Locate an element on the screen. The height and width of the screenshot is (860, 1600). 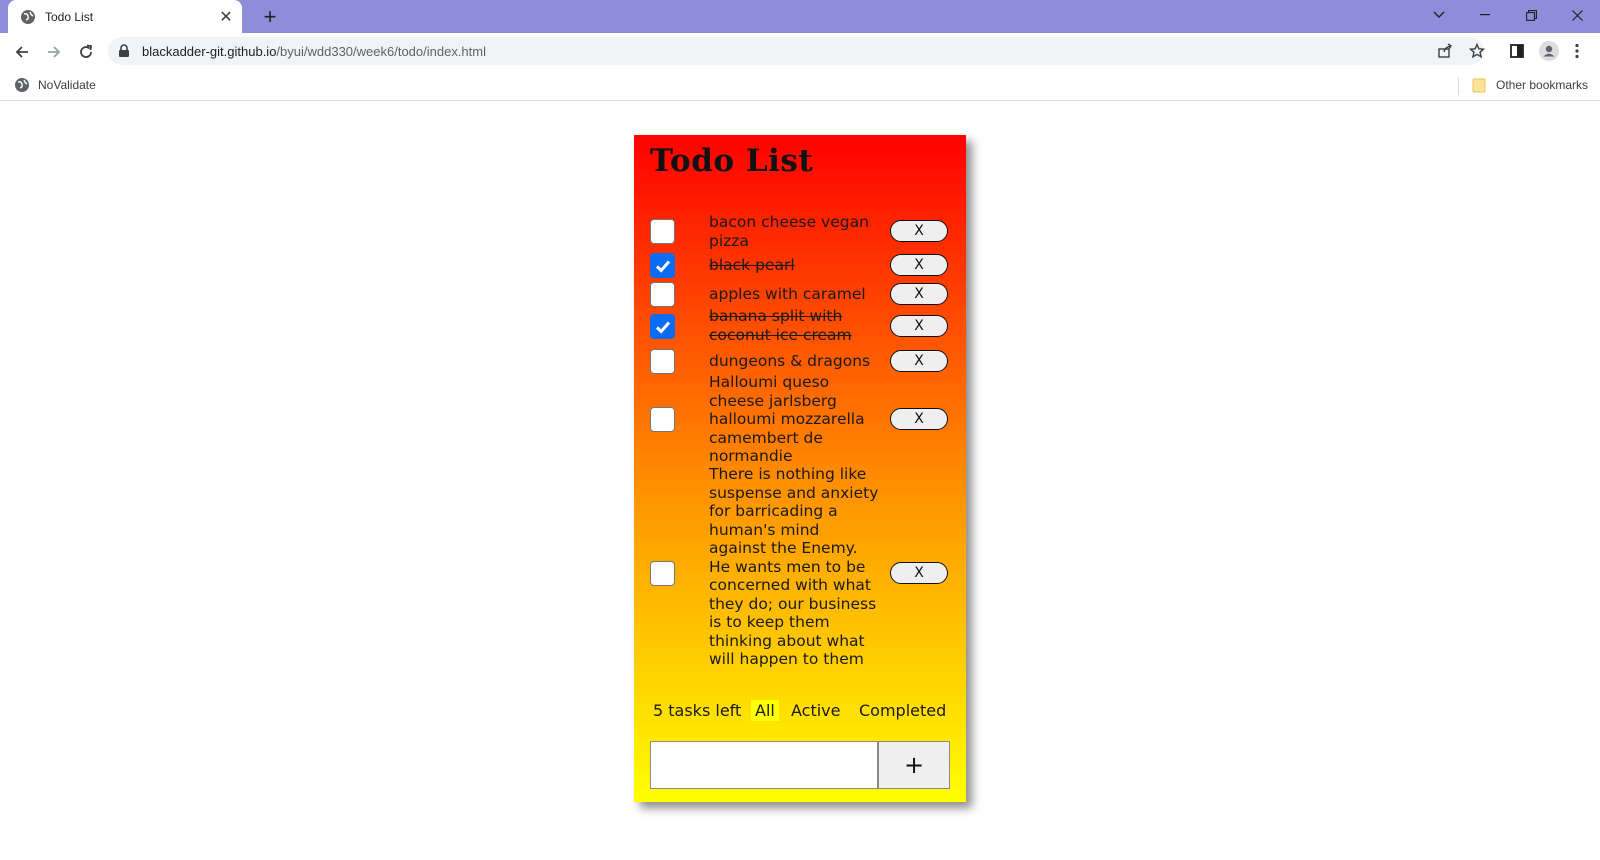
list-item: black pearl X is located at coordinates (800, 265).